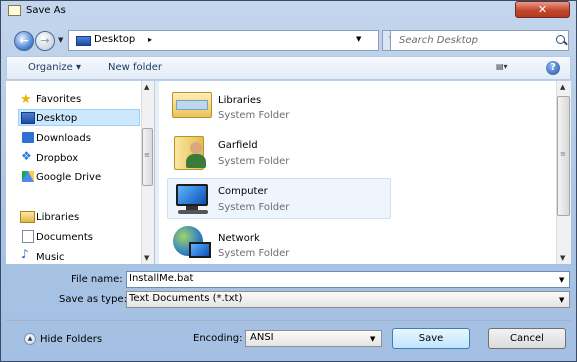  What do you see at coordinates (254, 207) in the screenshot?
I see `file-type-computer: System Folder` at bounding box center [254, 207].